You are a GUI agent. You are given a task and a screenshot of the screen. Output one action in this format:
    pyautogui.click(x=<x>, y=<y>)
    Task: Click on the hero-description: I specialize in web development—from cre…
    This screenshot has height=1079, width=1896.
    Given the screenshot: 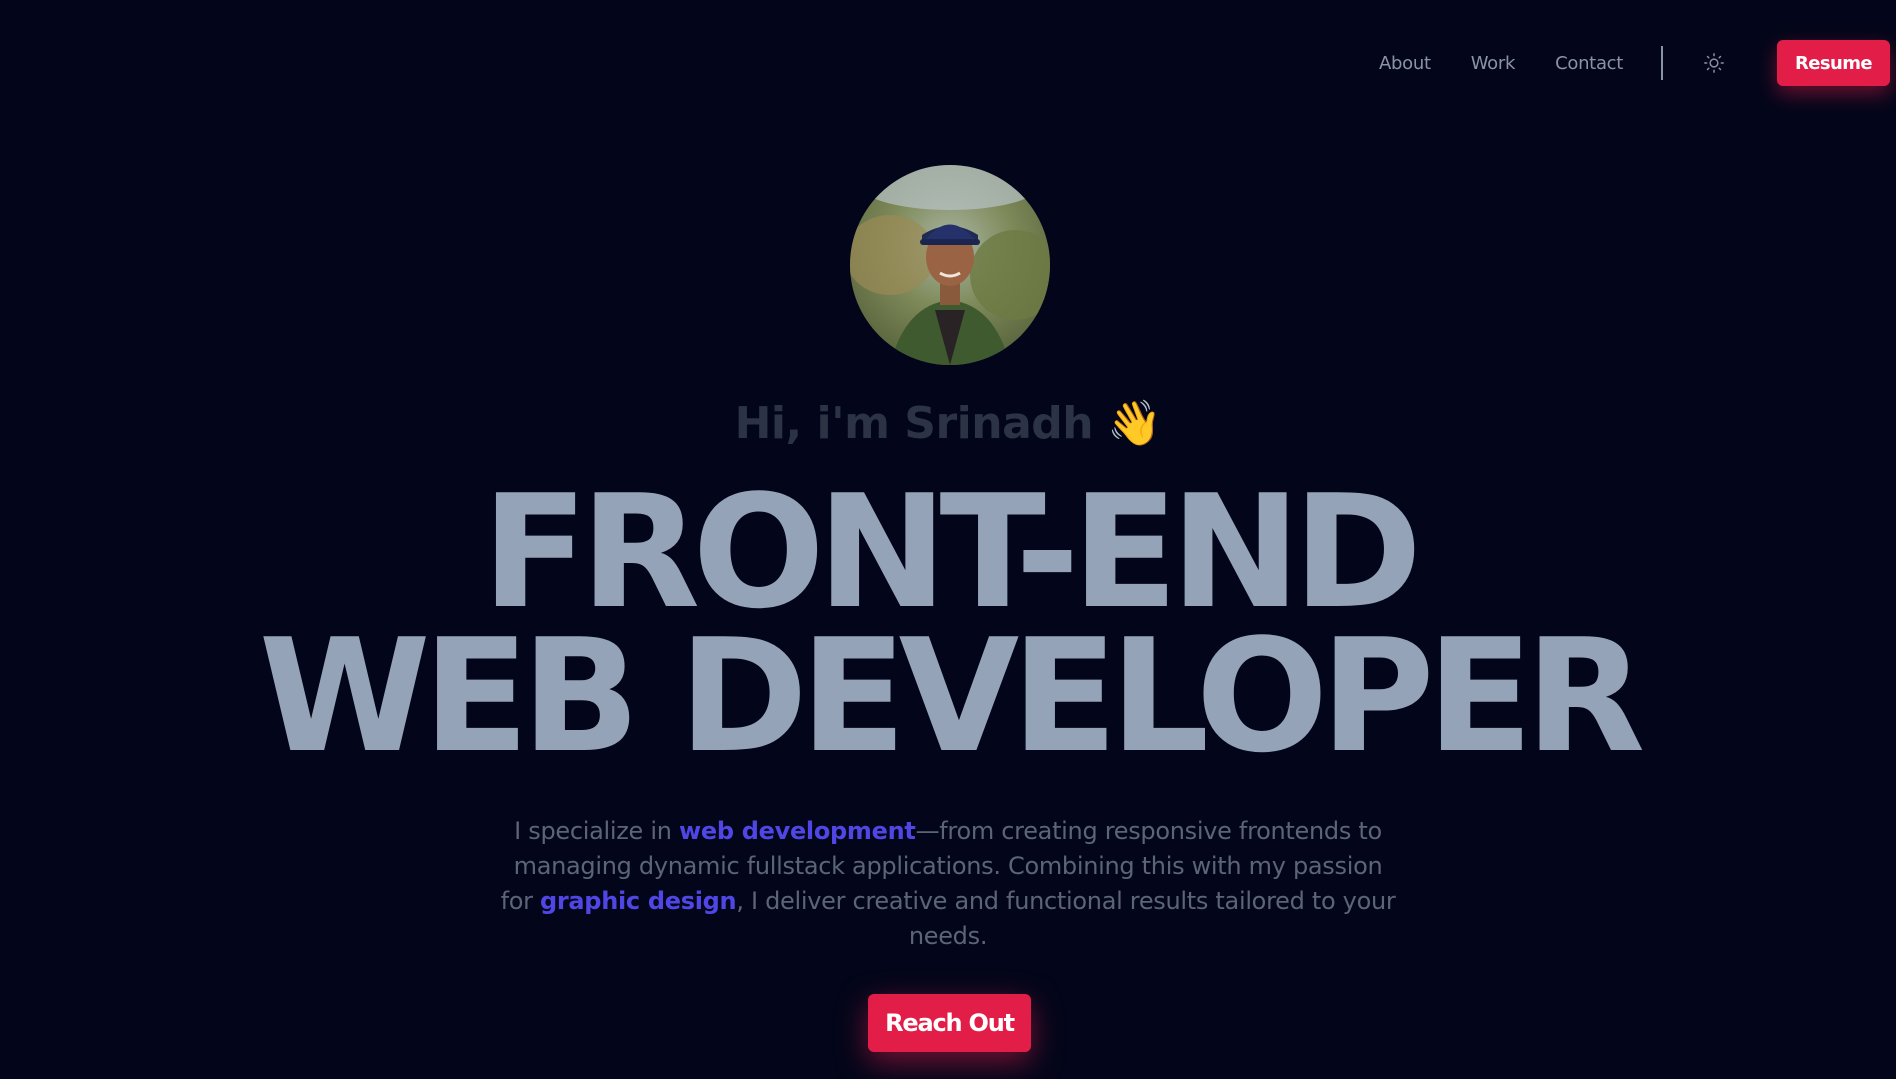 What is the action you would take?
    pyautogui.click(x=948, y=884)
    